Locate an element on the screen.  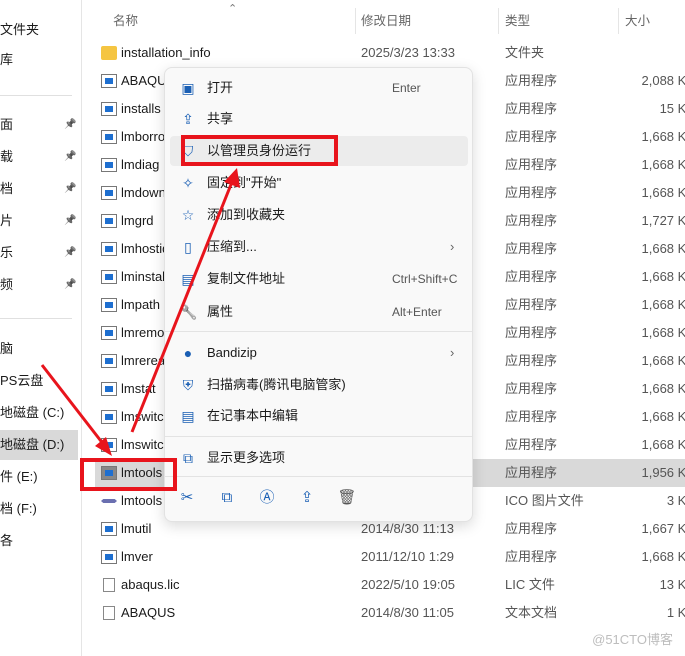
watermark: @51CTO博客 is located at coordinates (632, 639).